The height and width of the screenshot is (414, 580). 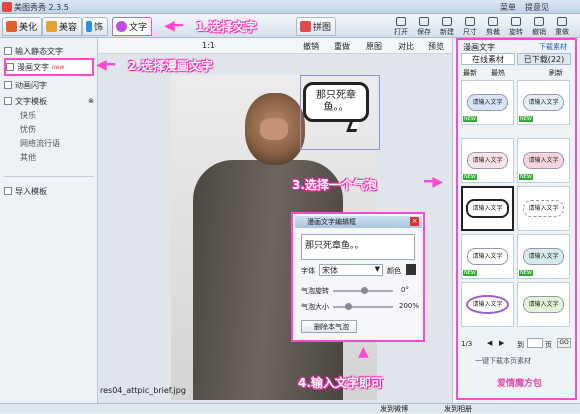 What do you see at coordinates (62, 26) in the screenshot?
I see `tab-cosmetic: 美容` at bounding box center [62, 26].